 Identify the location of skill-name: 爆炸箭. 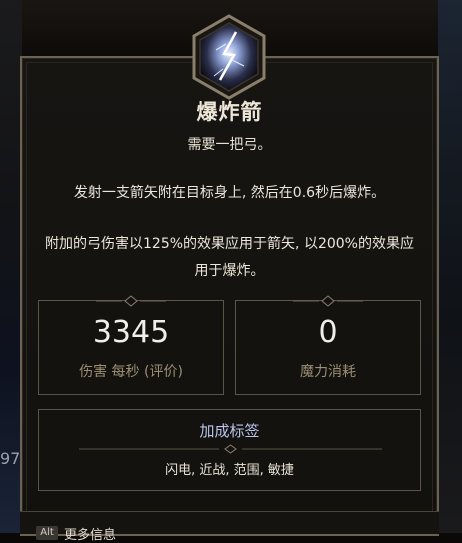
(229, 112).